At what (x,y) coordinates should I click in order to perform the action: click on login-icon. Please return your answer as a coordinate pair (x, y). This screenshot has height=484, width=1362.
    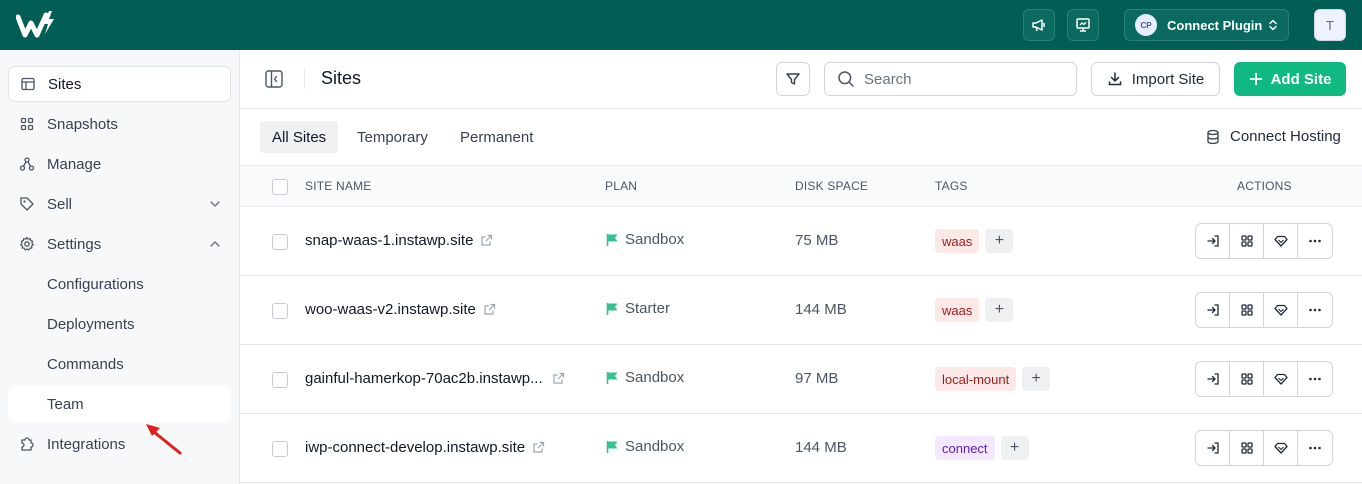
    Looking at the image, I should click on (1213, 448).